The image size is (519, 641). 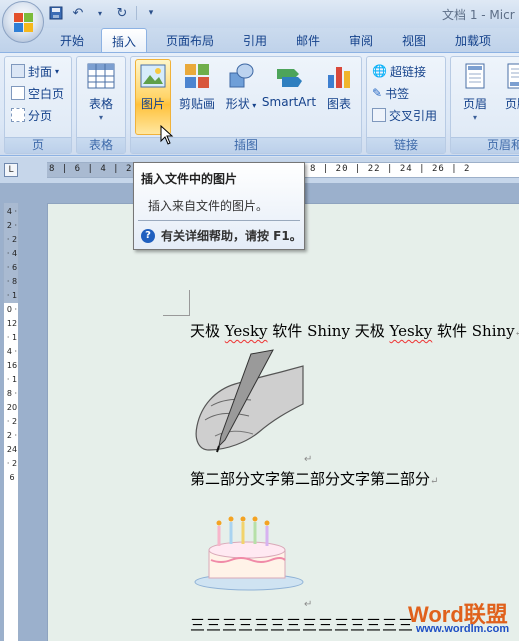 I want to click on office-logo-icon, so click(x=24, y=23).